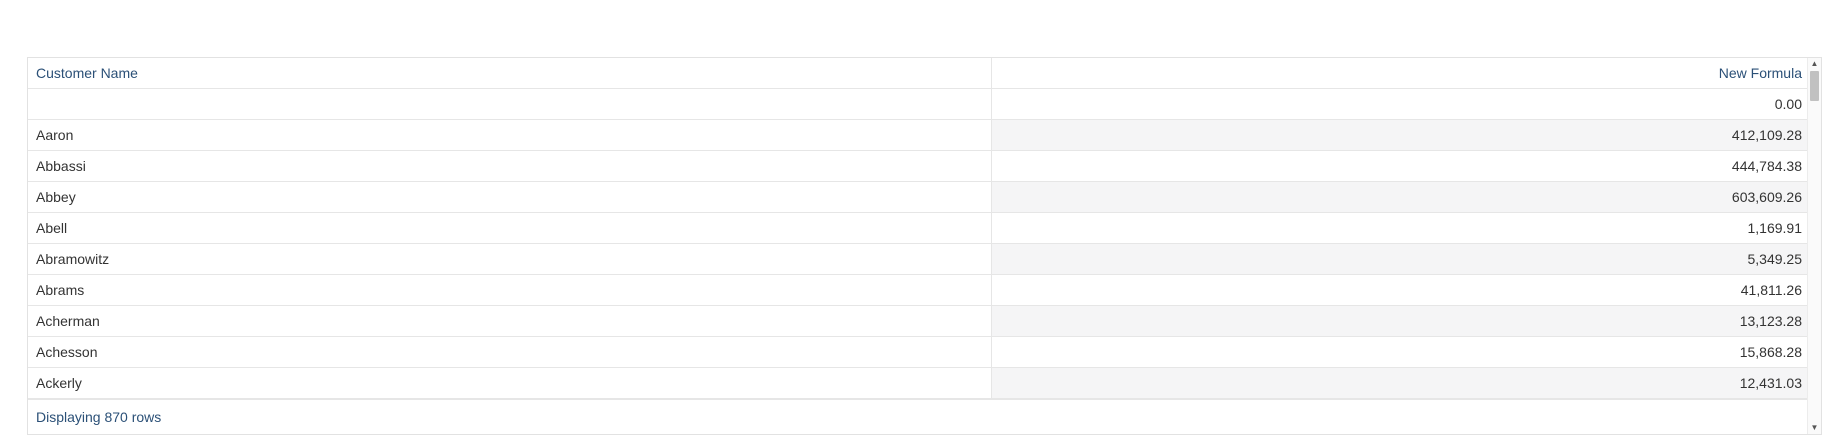 Image resolution: width=1838 pixels, height=448 pixels. I want to click on table-row: Acherman 13,123.28, so click(918, 321).